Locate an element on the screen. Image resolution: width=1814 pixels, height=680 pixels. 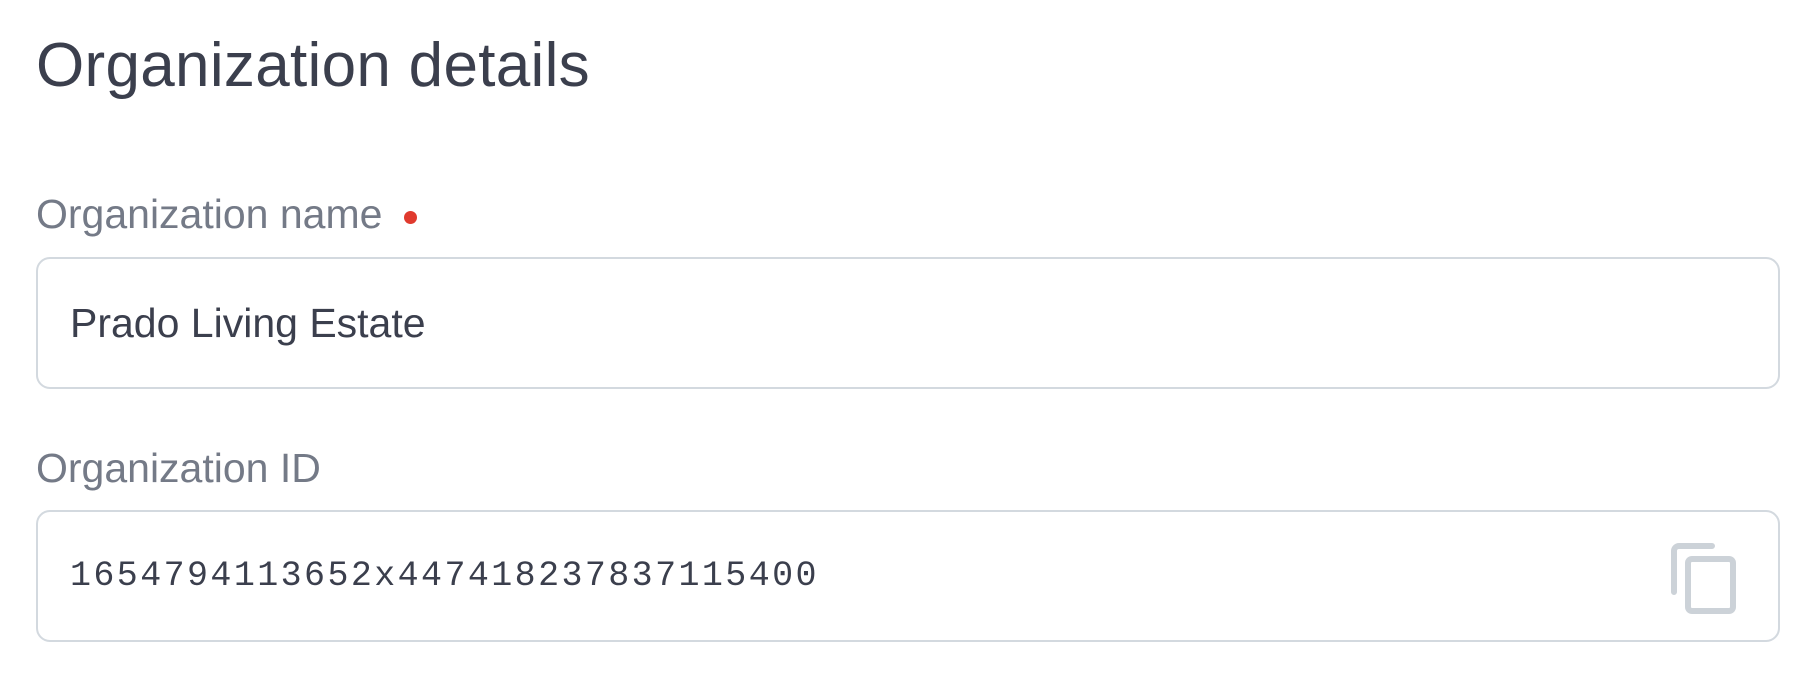
organization-id-value: 1654794113652x447418237837115400 is located at coordinates (444, 576).